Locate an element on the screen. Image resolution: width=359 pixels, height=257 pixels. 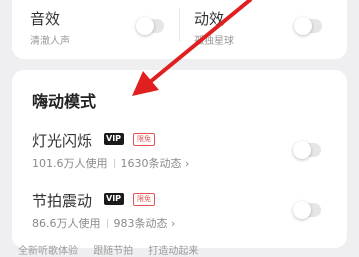
annotation-arrow-icon is located at coordinates (192, 48).